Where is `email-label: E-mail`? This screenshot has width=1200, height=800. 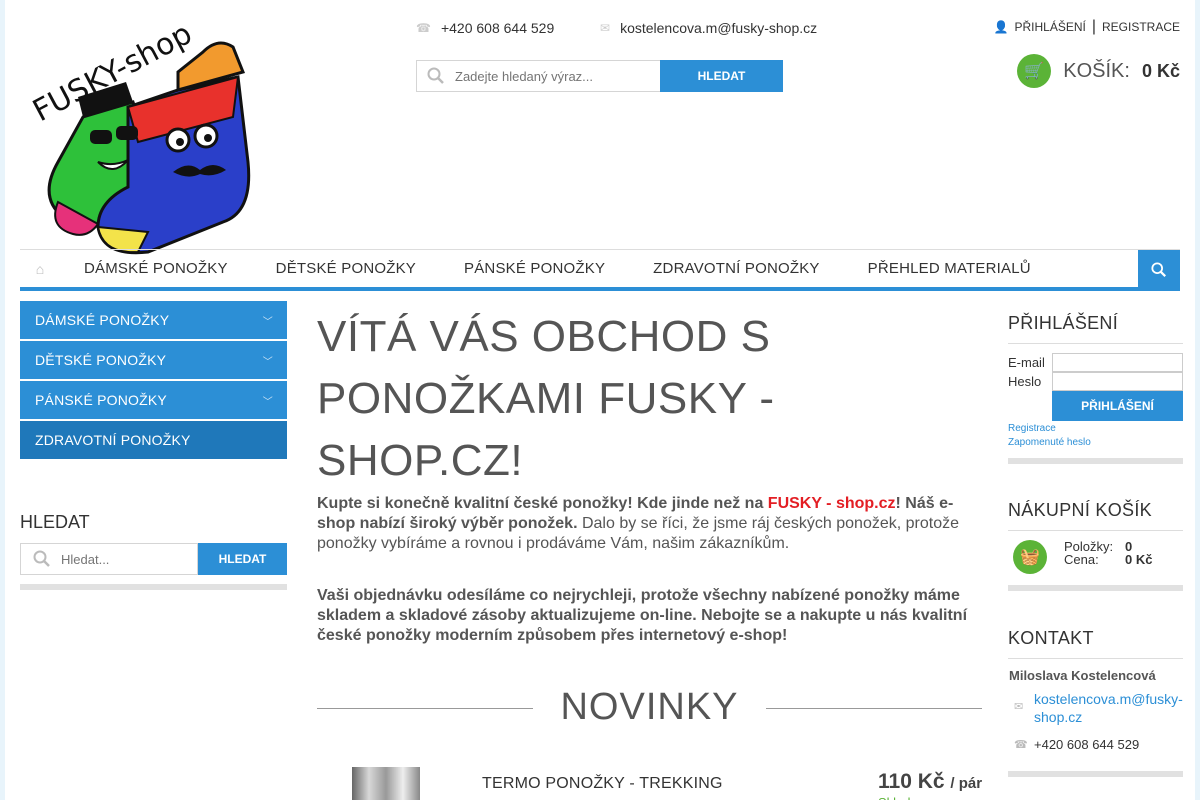 email-label: E-mail is located at coordinates (1026, 362).